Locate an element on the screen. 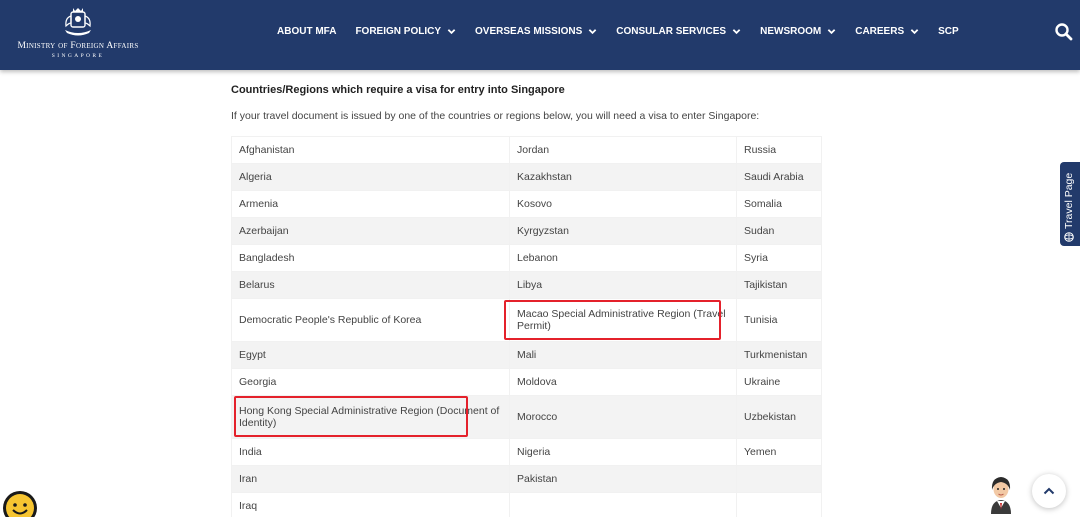 This screenshot has width=1080, height=517. table-row: Afghanistan Jordan Russia is located at coordinates (526, 150).